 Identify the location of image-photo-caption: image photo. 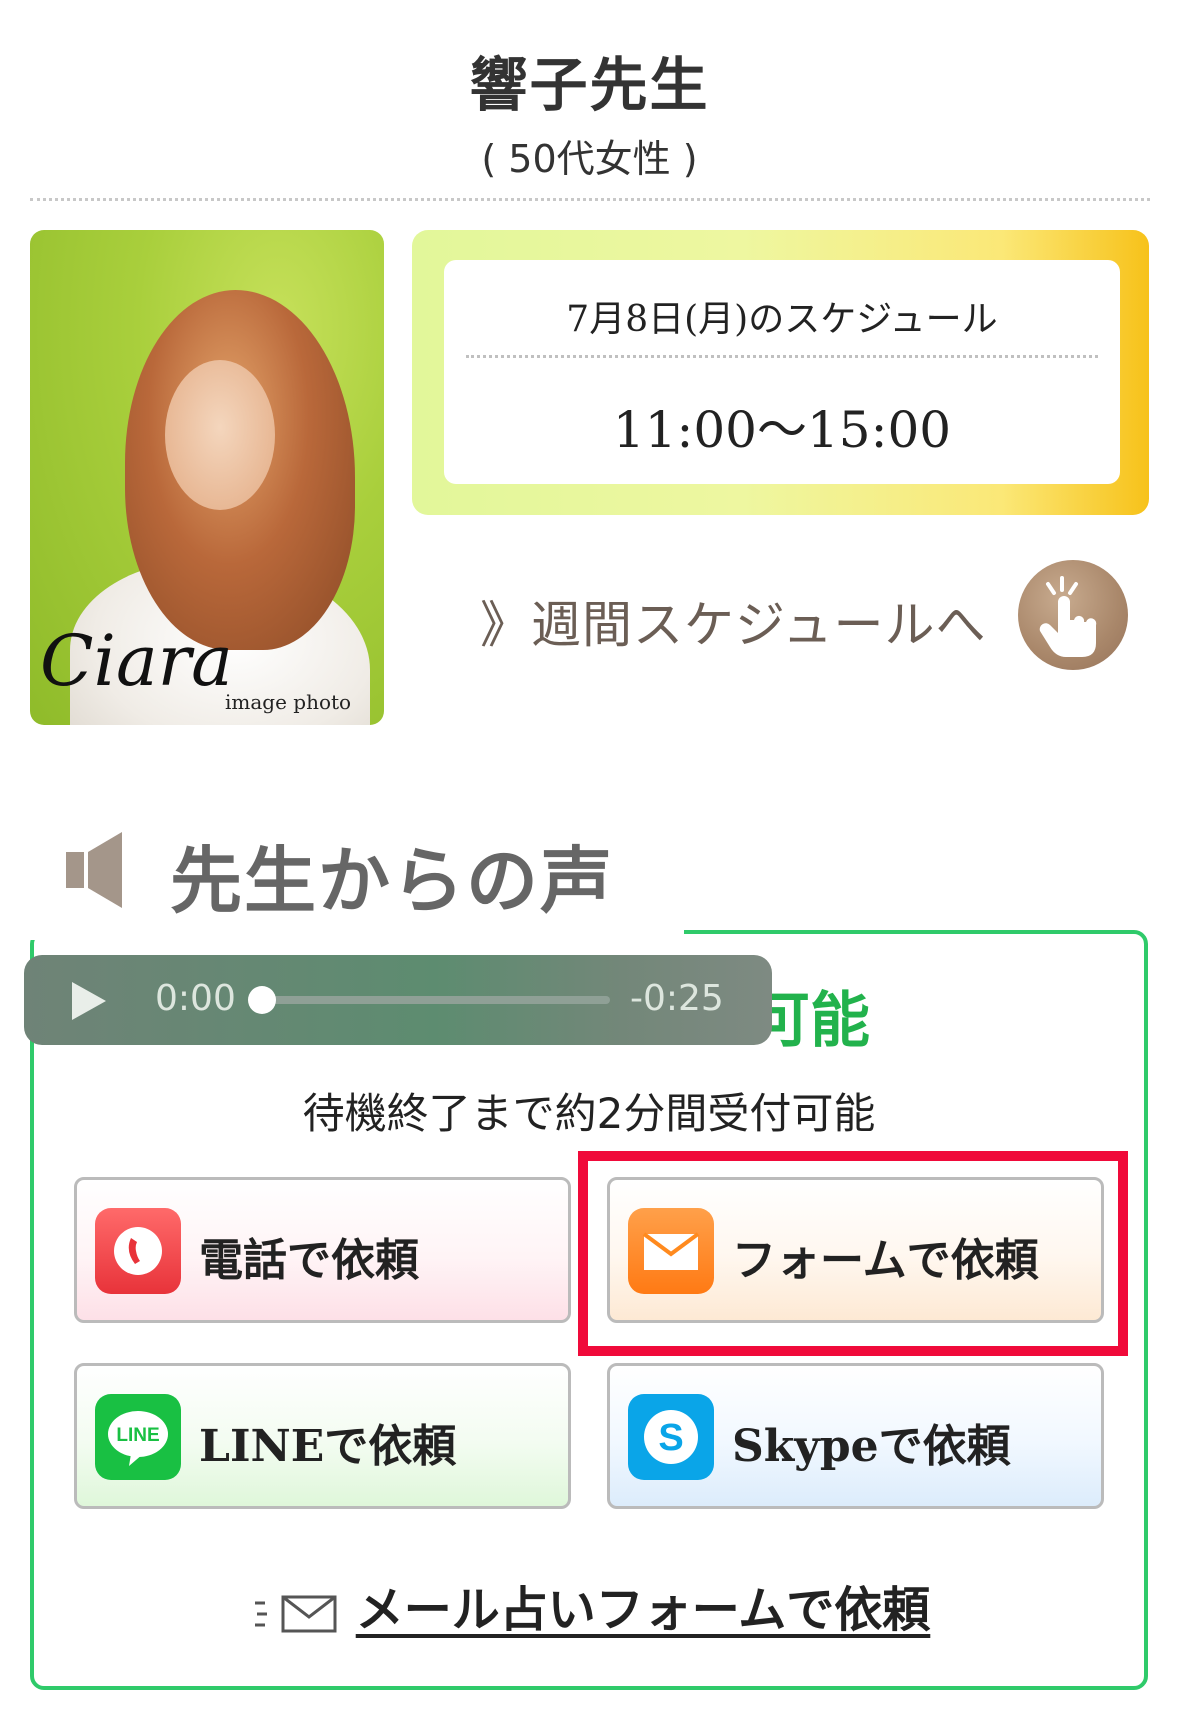
(288, 702).